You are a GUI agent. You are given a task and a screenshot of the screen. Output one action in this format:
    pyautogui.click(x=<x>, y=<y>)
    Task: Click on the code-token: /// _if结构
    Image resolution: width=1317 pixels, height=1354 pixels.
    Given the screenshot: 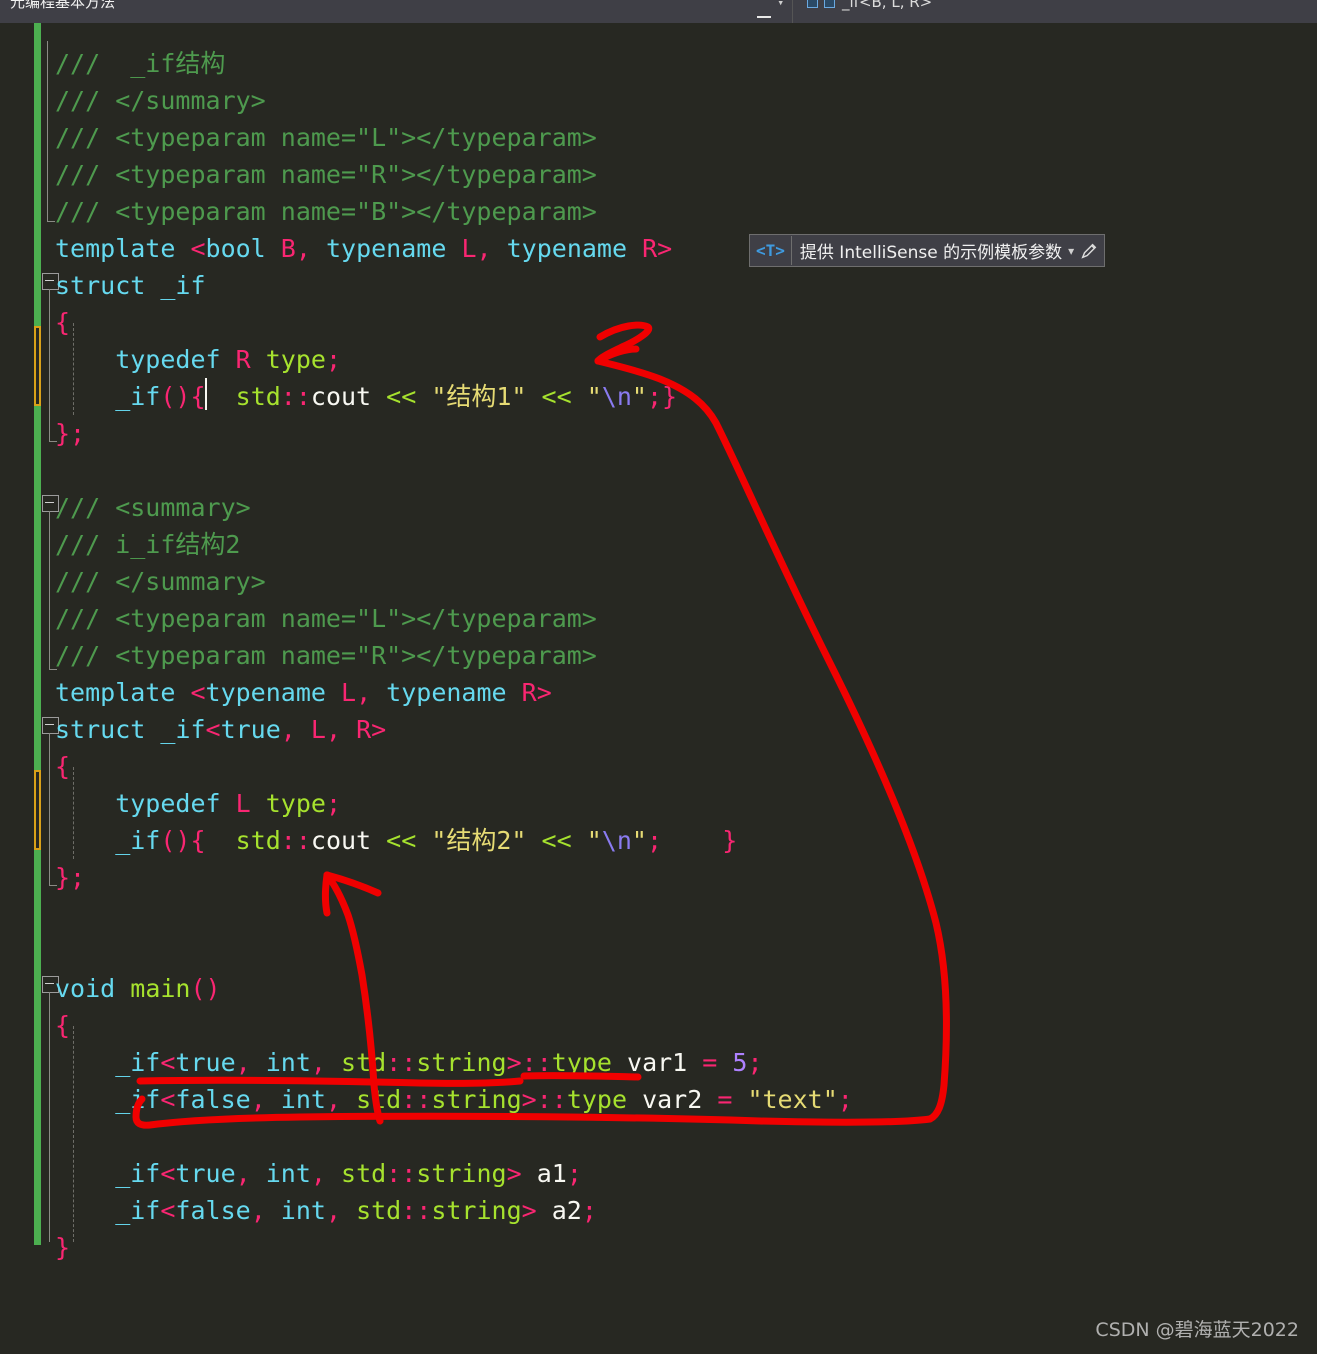 What is the action you would take?
    pyautogui.click(x=140, y=63)
    